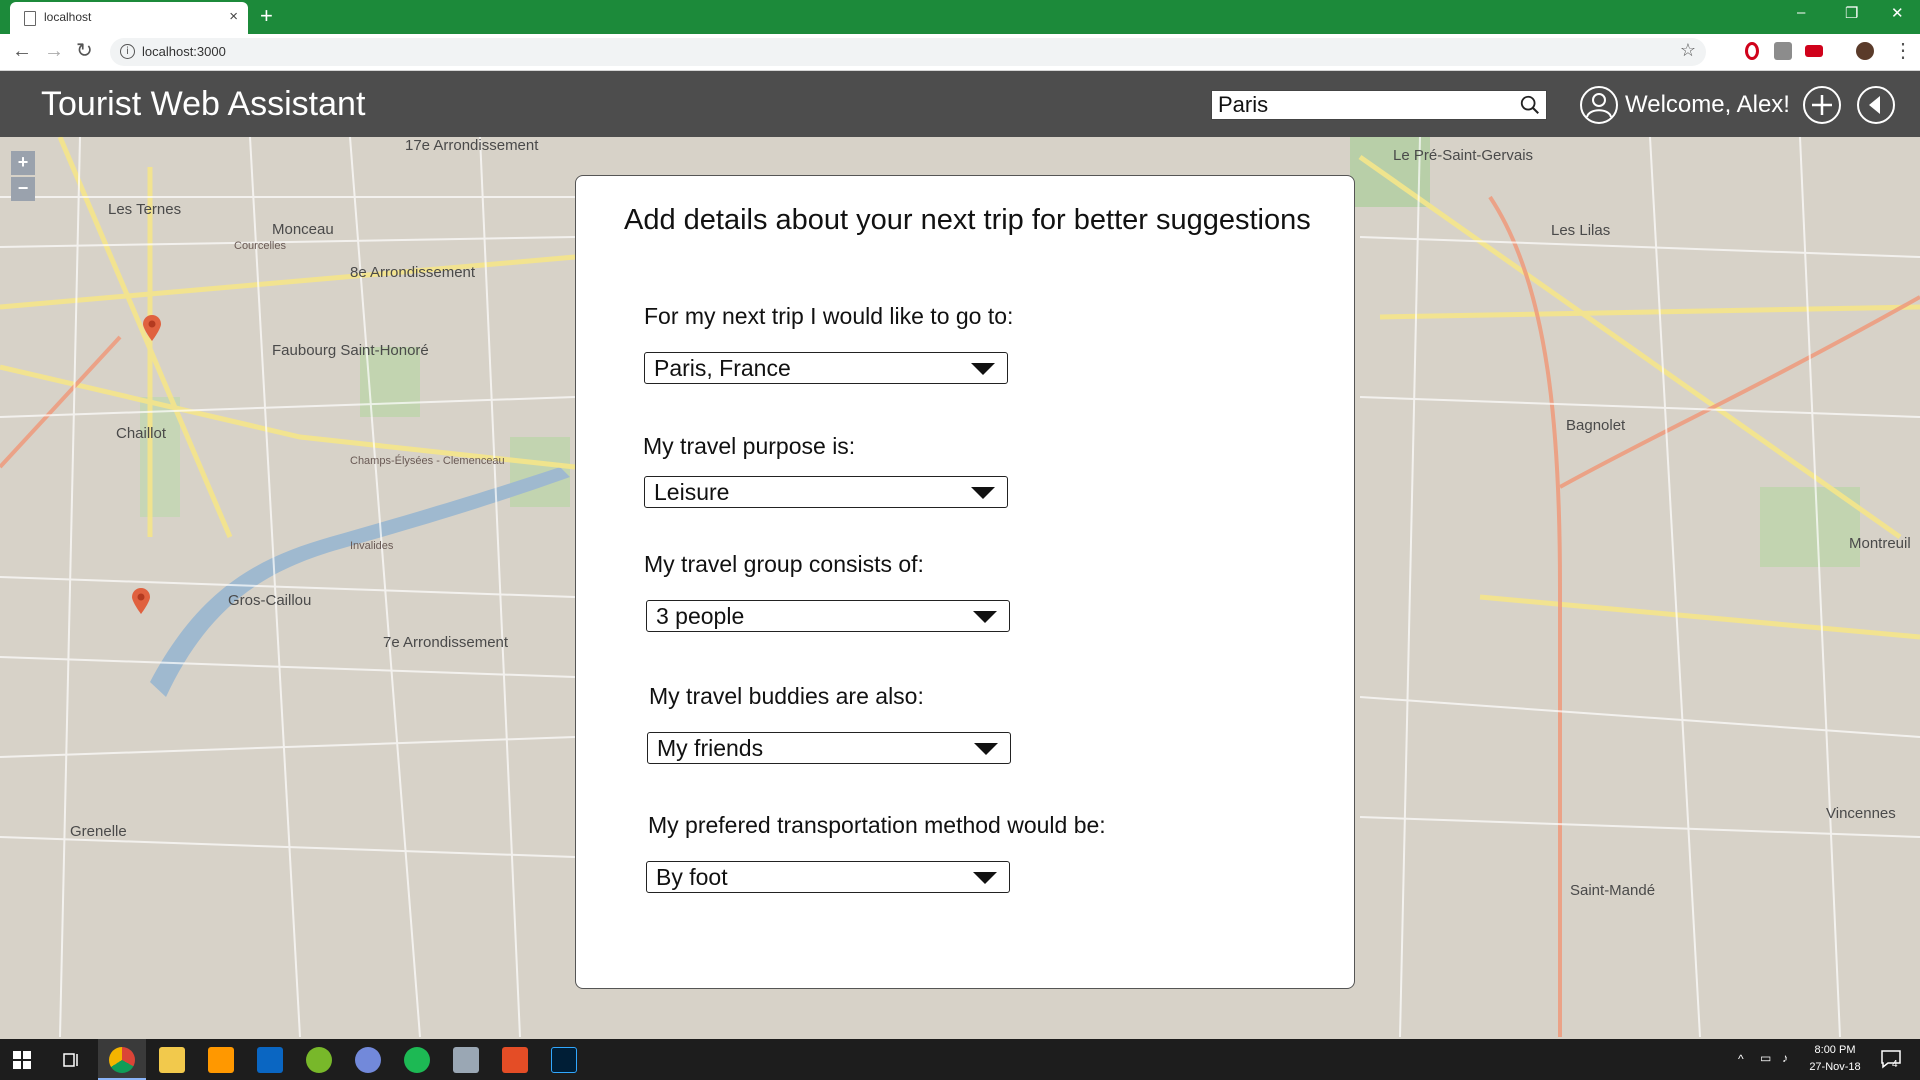 The image size is (1920, 1080). What do you see at coordinates (129, 18) in the screenshot?
I see `browser-tab: localhost ×` at bounding box center [129, 18].